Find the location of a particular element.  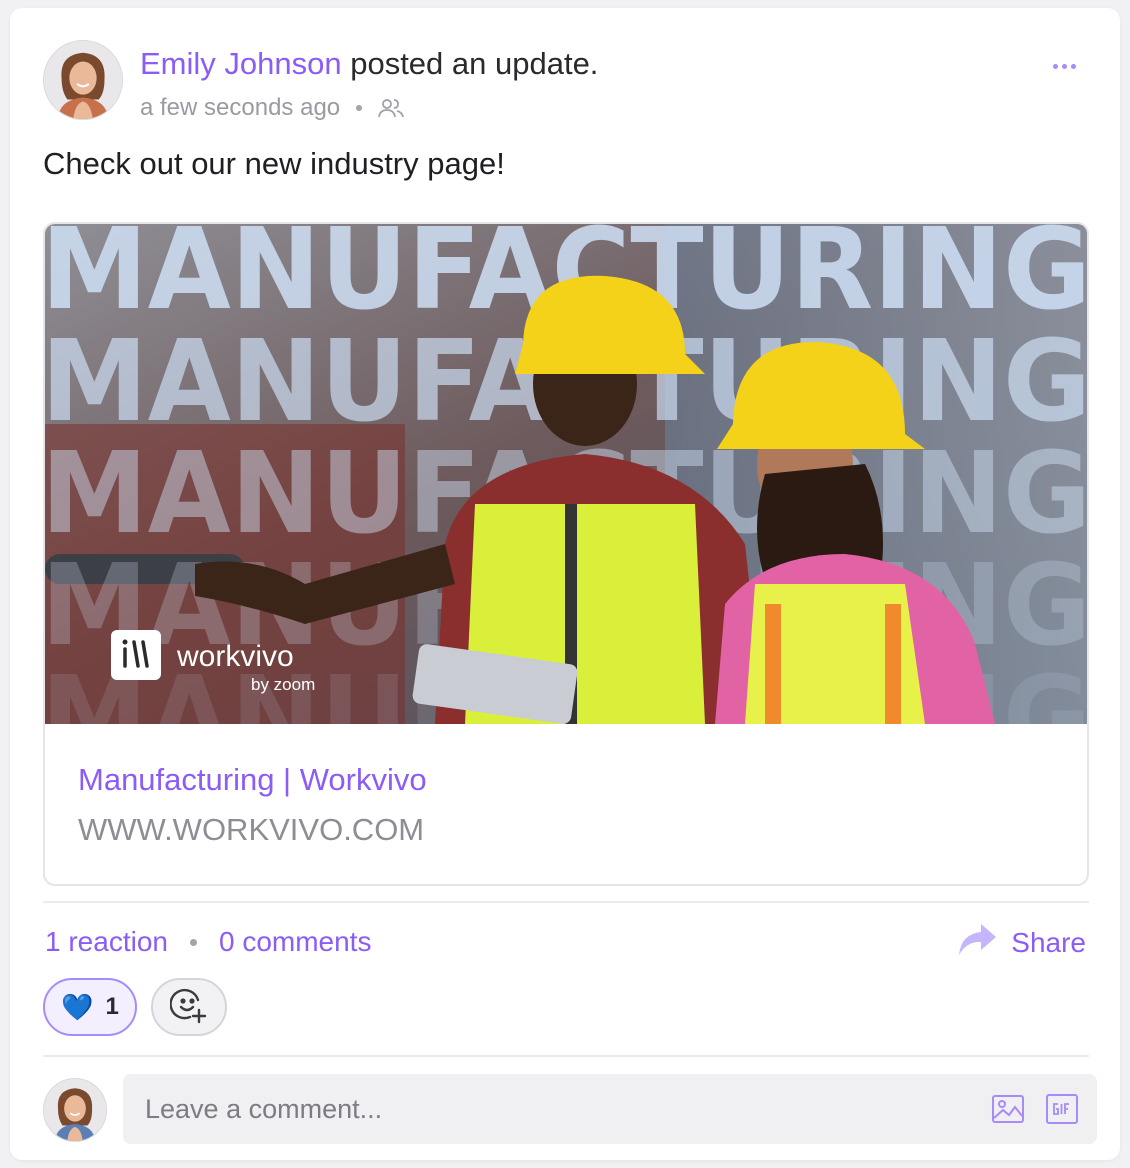

post-stats: 1 reaction 0 comments is located at coordinates (208, 942).